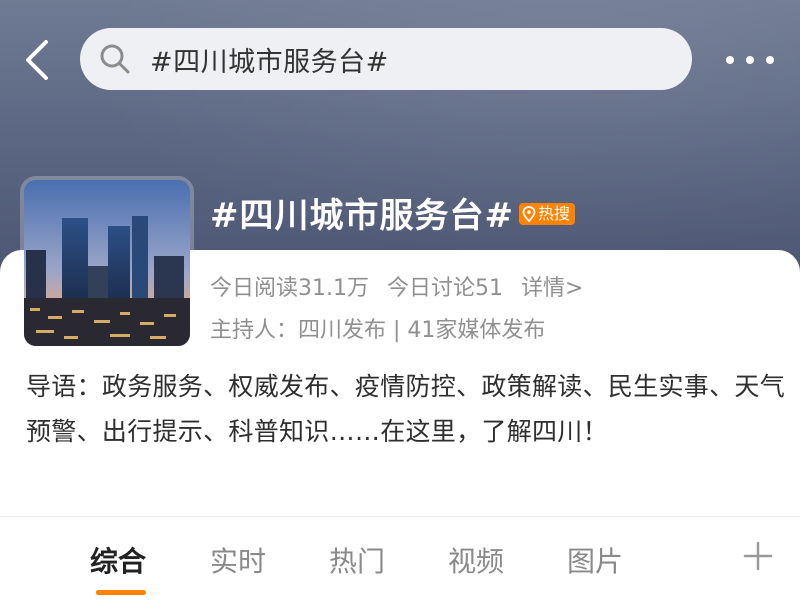 The height and width of the screenshot is (610, 800). Describe the element at coordinates (121, 592) in the screenshot. I see `active-tab-indicator` at that location.